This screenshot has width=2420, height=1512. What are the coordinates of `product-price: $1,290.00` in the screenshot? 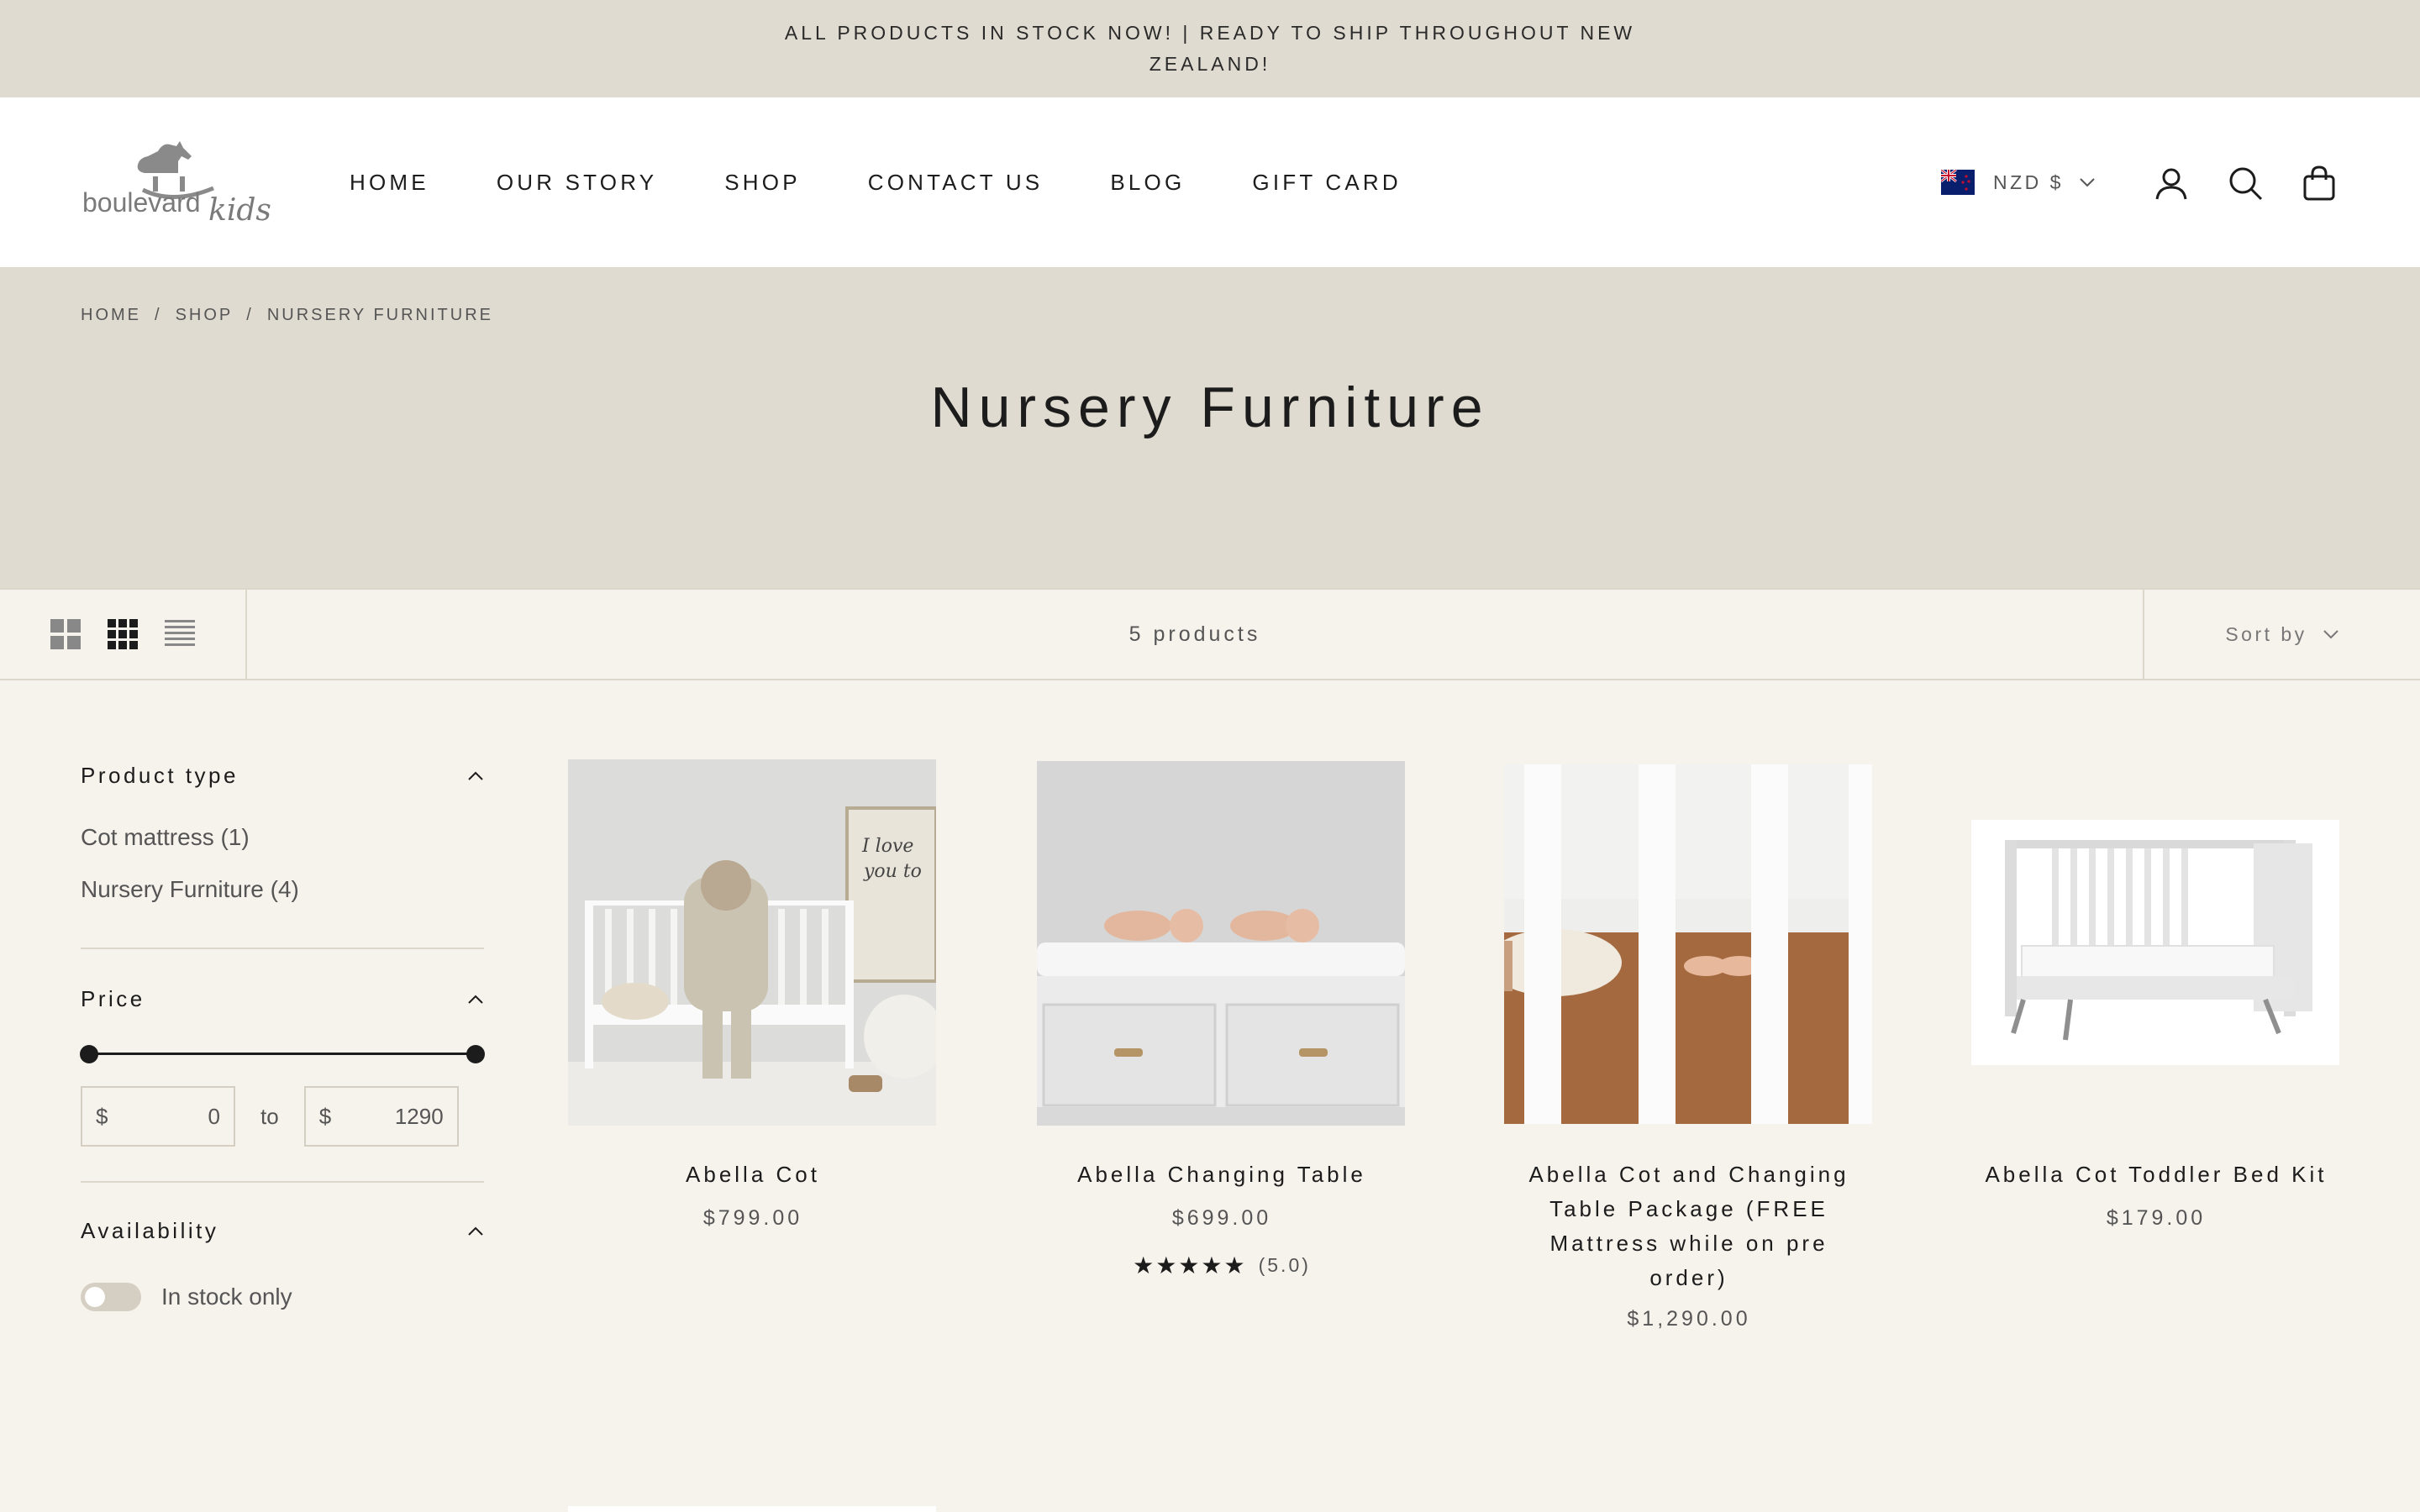 It's located at (1689, 1319).